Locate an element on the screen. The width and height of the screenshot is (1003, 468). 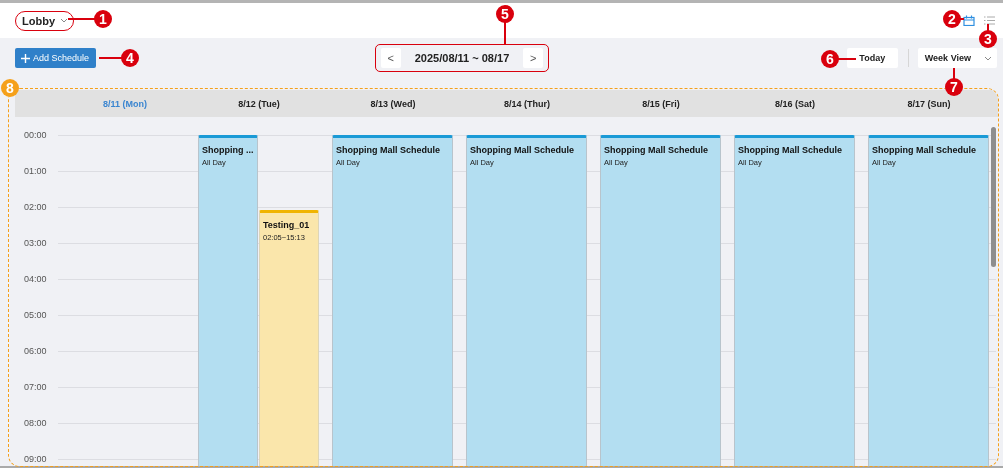
date-range: 2025/08/11 ~ 08/17 is located at coordinates (462, 58).